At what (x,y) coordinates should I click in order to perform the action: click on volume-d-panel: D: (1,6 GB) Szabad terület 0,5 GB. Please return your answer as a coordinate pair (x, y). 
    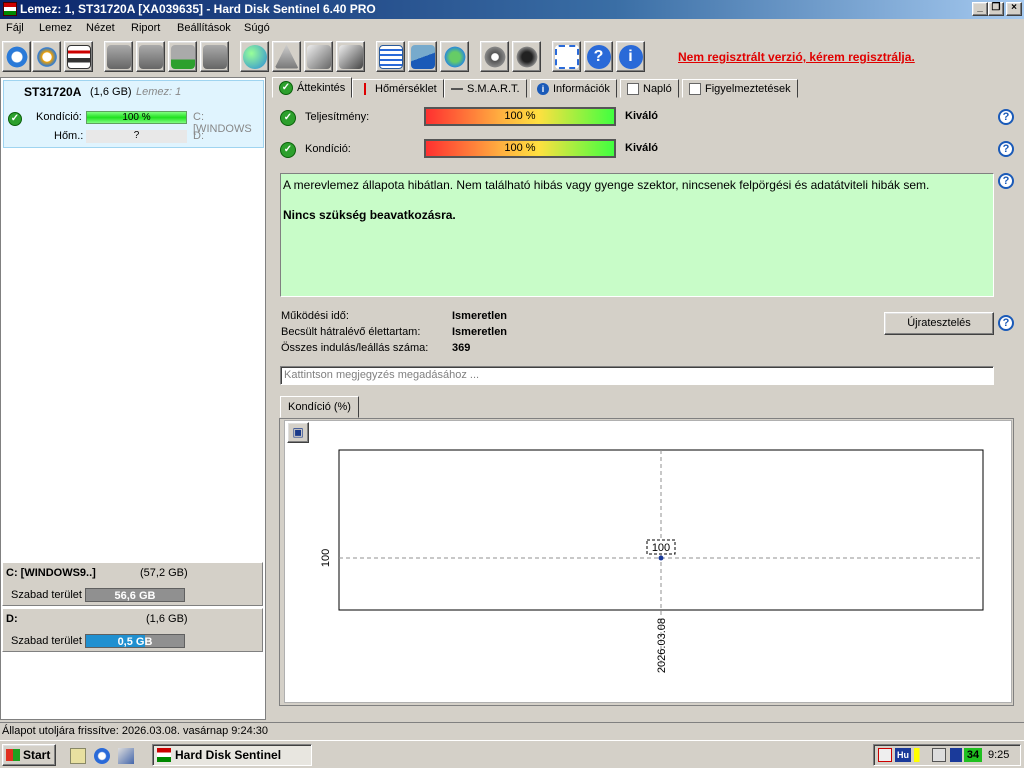
    Looking at the image, I should click on (132, 630).